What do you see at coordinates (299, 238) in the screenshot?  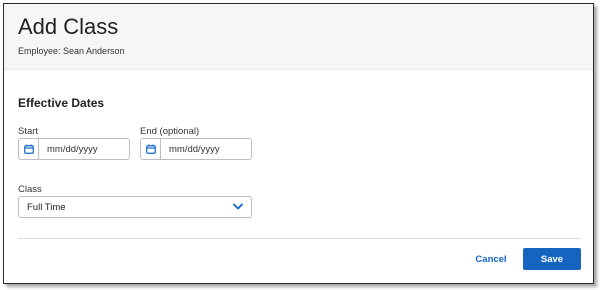 I see `footer-divider` at bounding box center [299, 238].